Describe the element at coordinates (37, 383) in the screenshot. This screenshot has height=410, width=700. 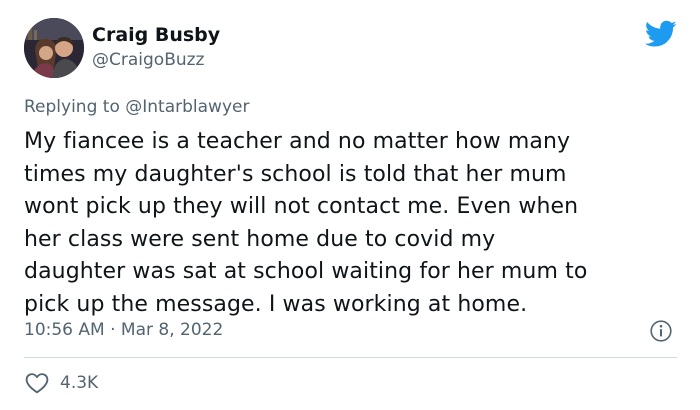
I see `heart-icon` at that location.